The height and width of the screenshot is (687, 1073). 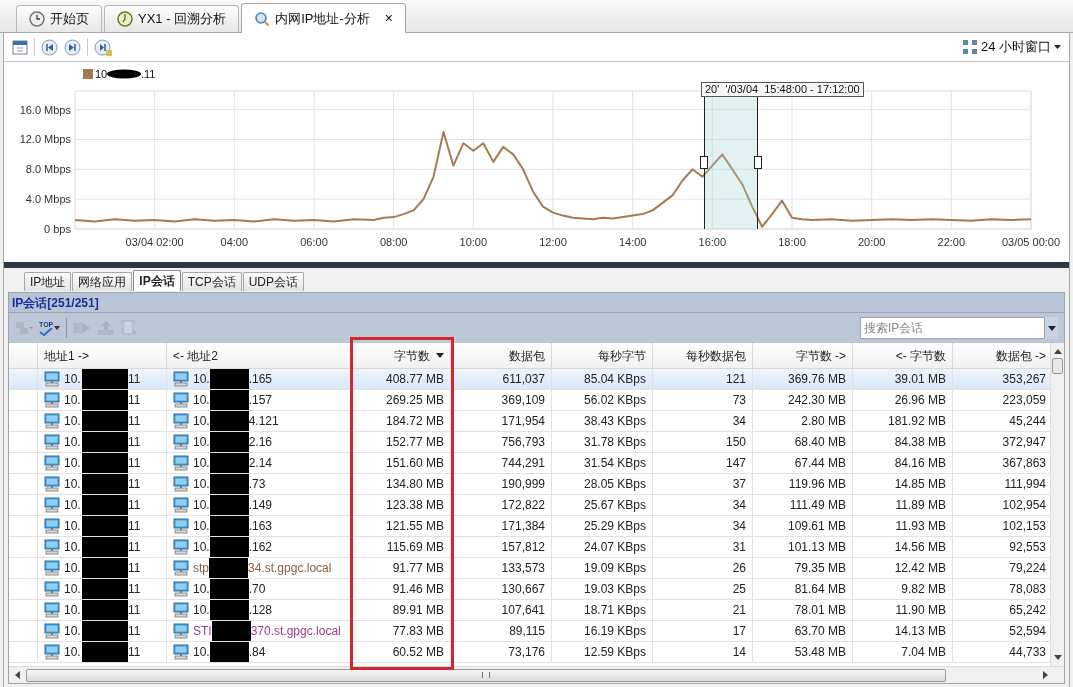 What do you see at coordinates (260, 505) in the screenshot?
I see `address-text: .149` at bounding box center [260, 505].